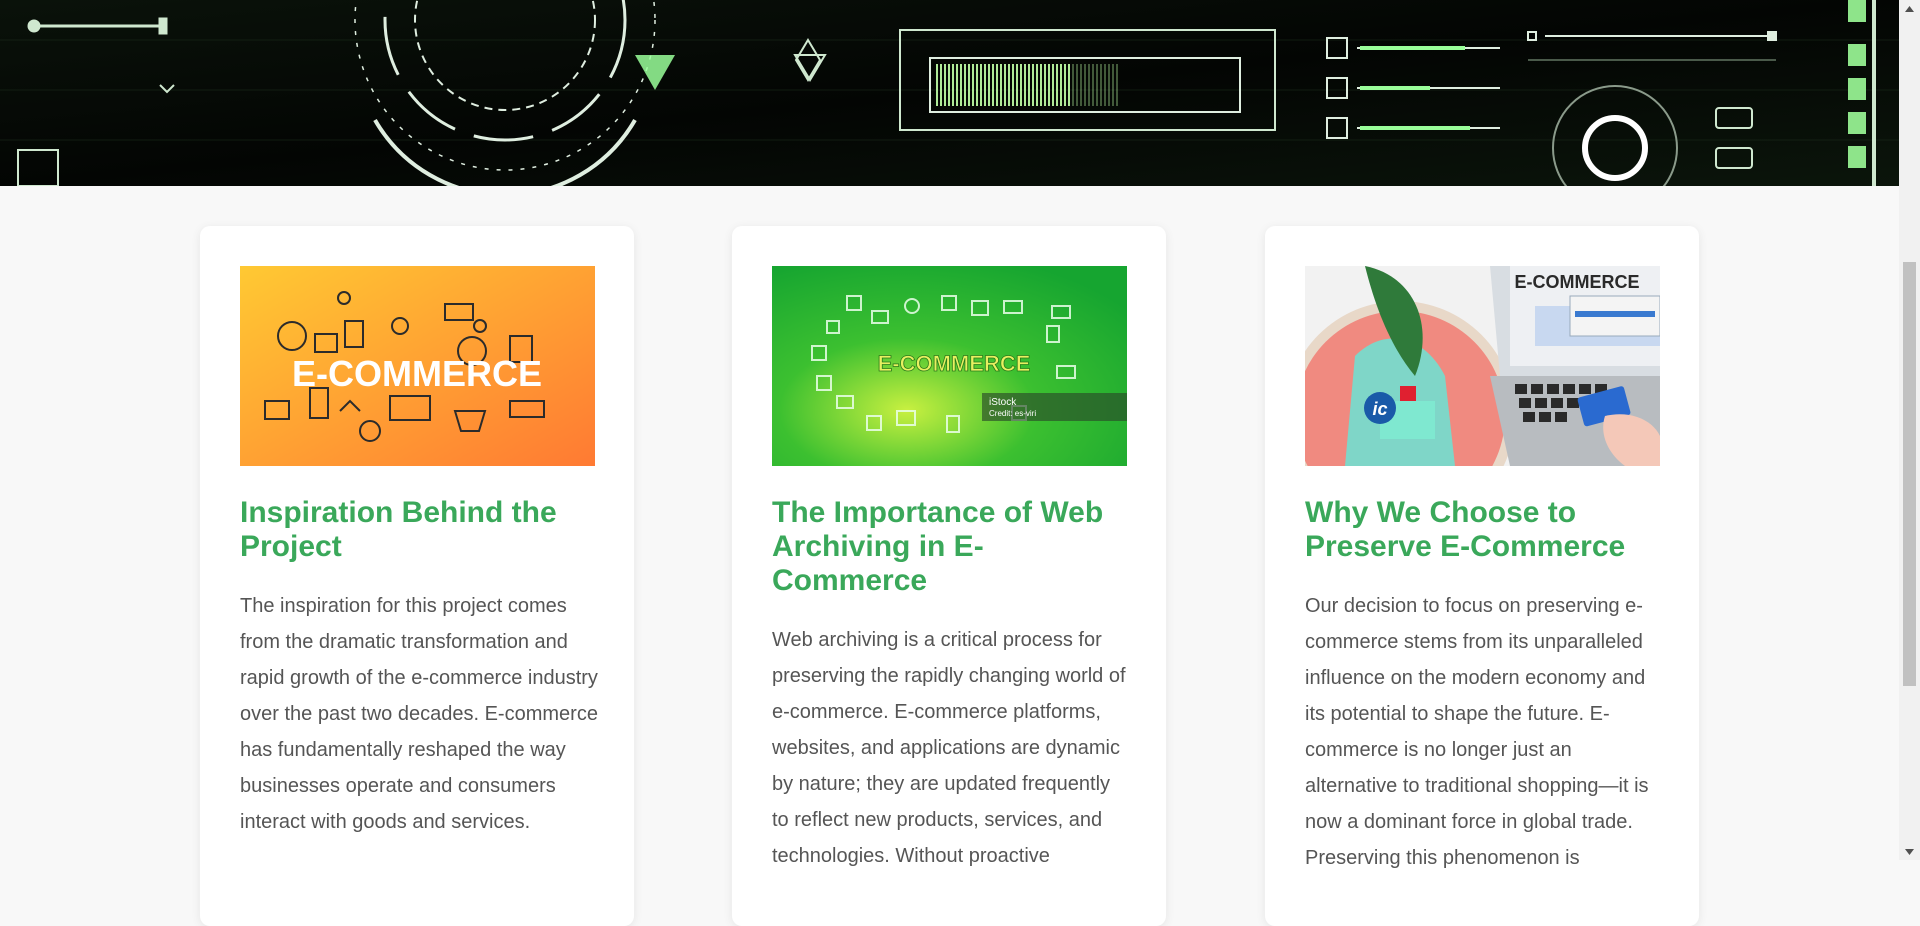 This screenshot has height=926, width=1920. Describe the element at coordinates (1012, 413) in the screenshot. I see `watermark-credit: Credit: es-viri` at that location.